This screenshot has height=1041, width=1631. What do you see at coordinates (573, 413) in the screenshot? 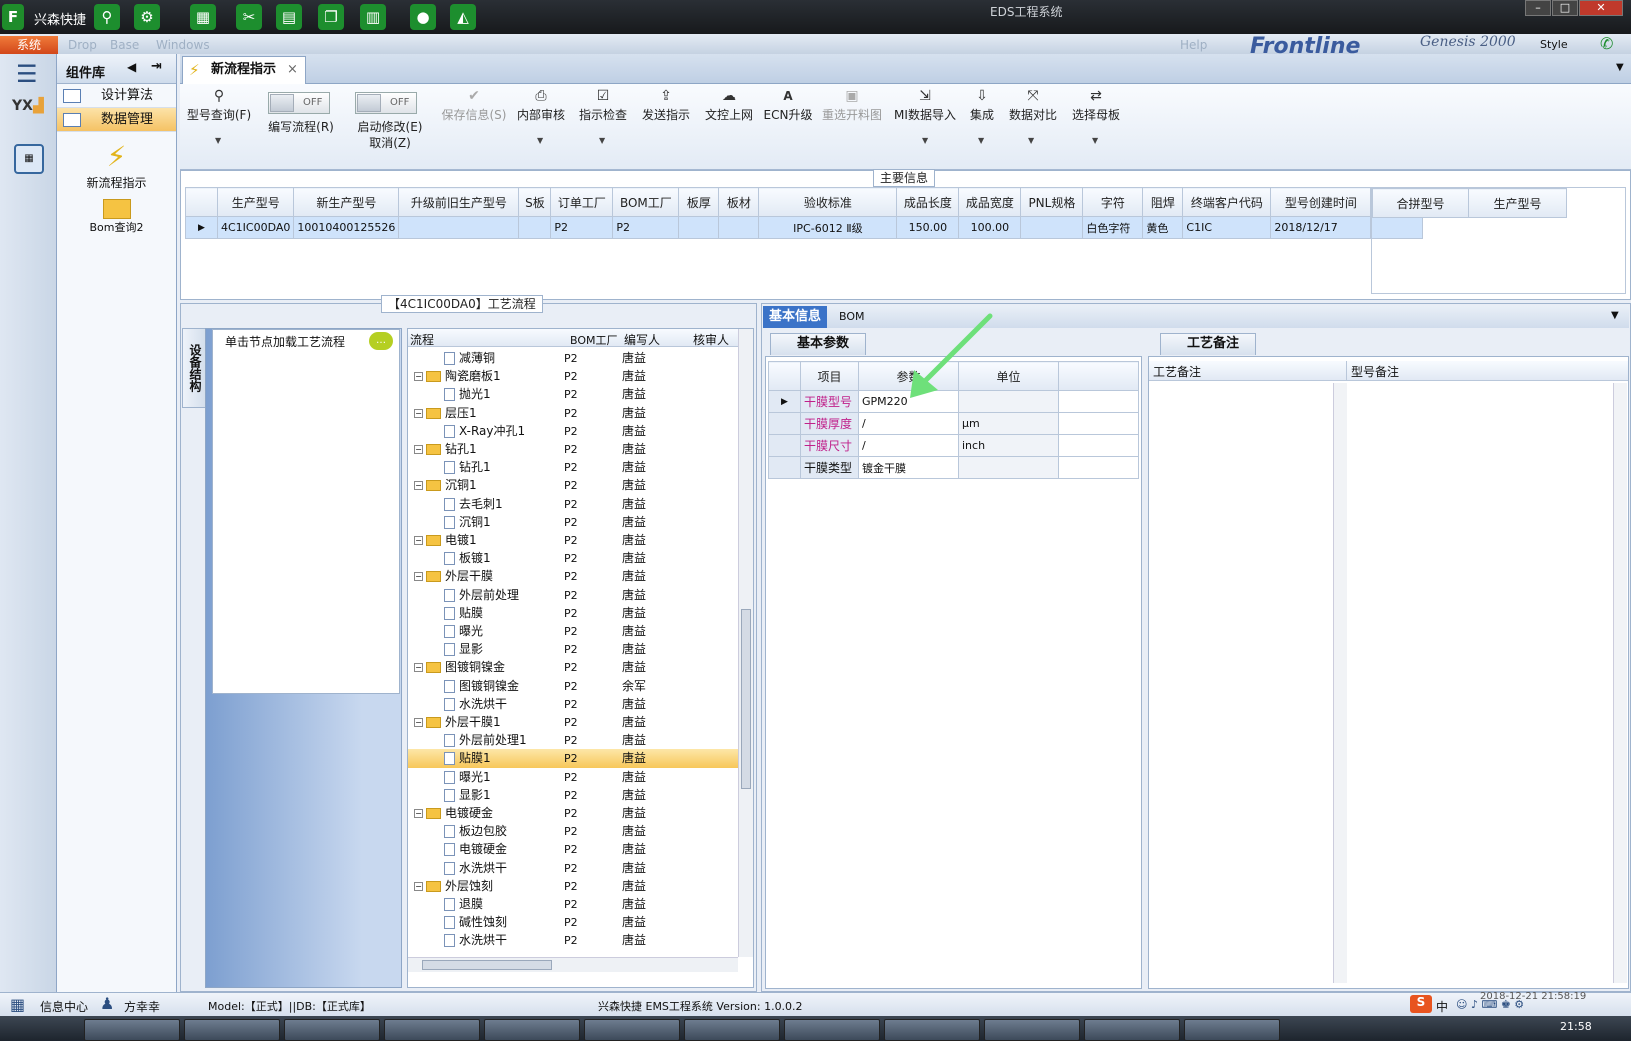
I see `tree-row: − 层压1 P2 唐益` at bounding box center [573, 413].